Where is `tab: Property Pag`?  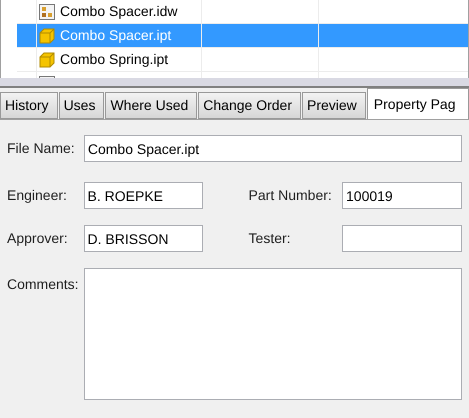 tab: Property Pag is located at coordinates (417, 103).